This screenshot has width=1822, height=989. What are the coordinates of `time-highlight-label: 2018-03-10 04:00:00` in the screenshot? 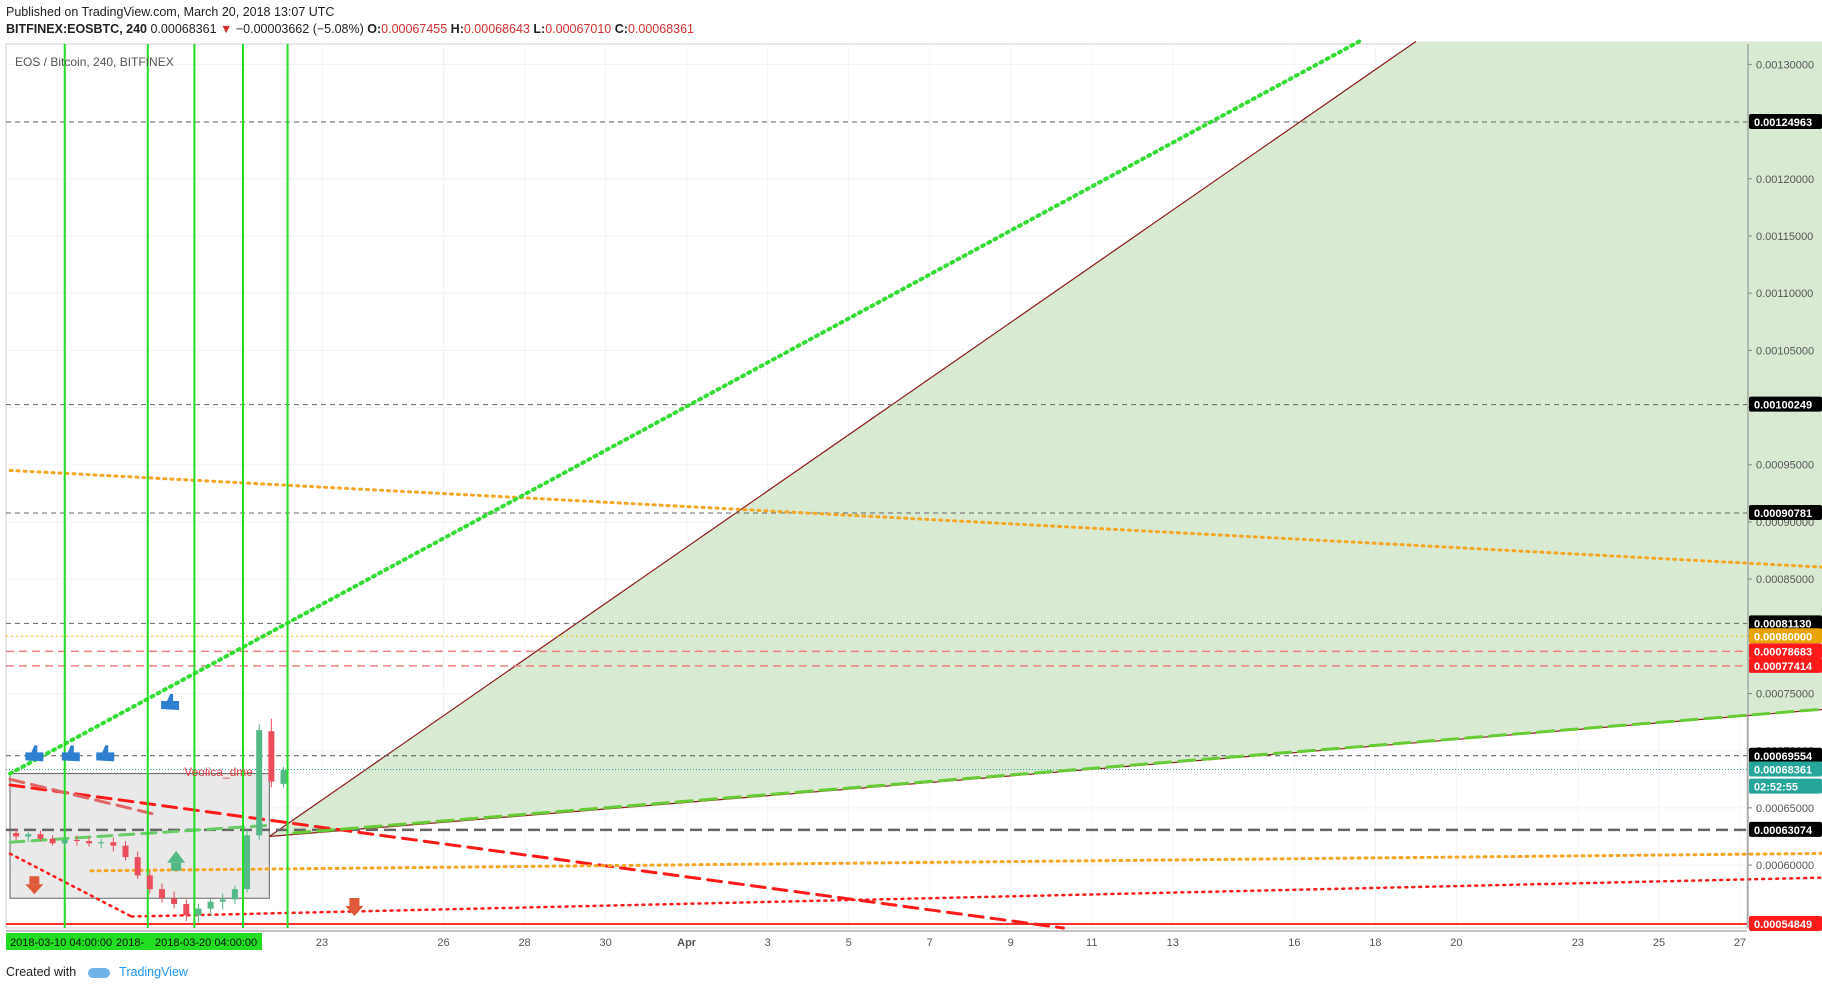 It's located at (61, 943).